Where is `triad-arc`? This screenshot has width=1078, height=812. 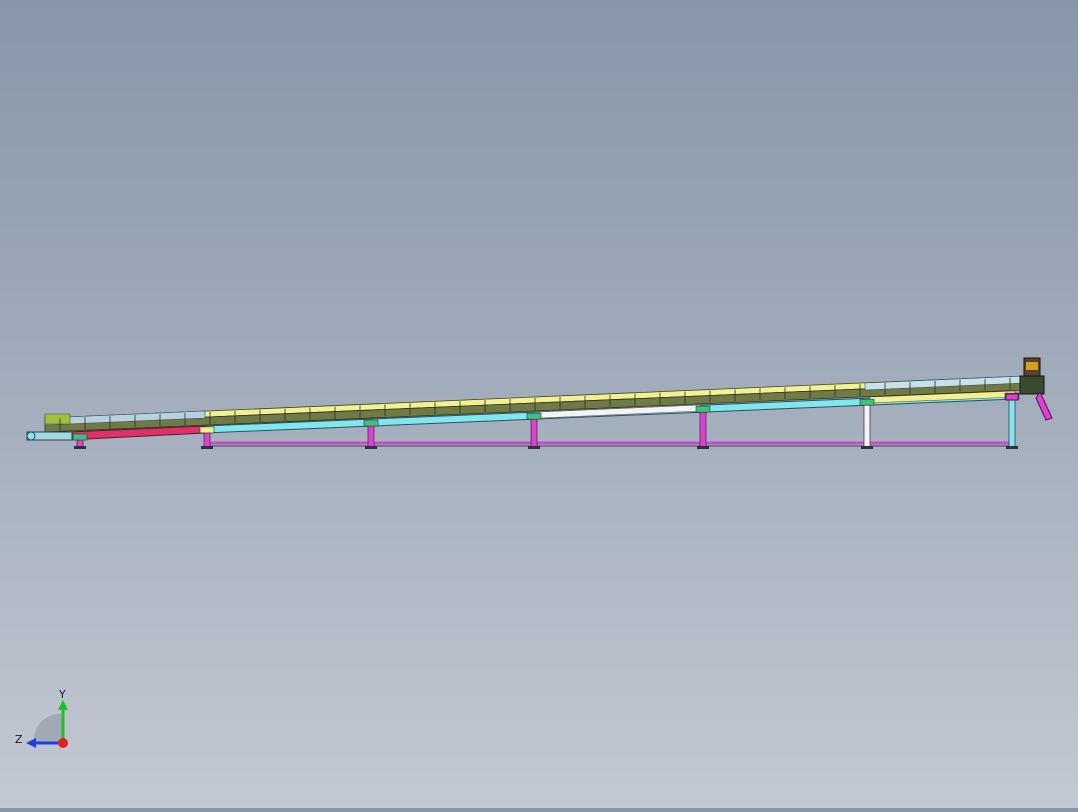 triad-arc is located at coordinates (47, 727).